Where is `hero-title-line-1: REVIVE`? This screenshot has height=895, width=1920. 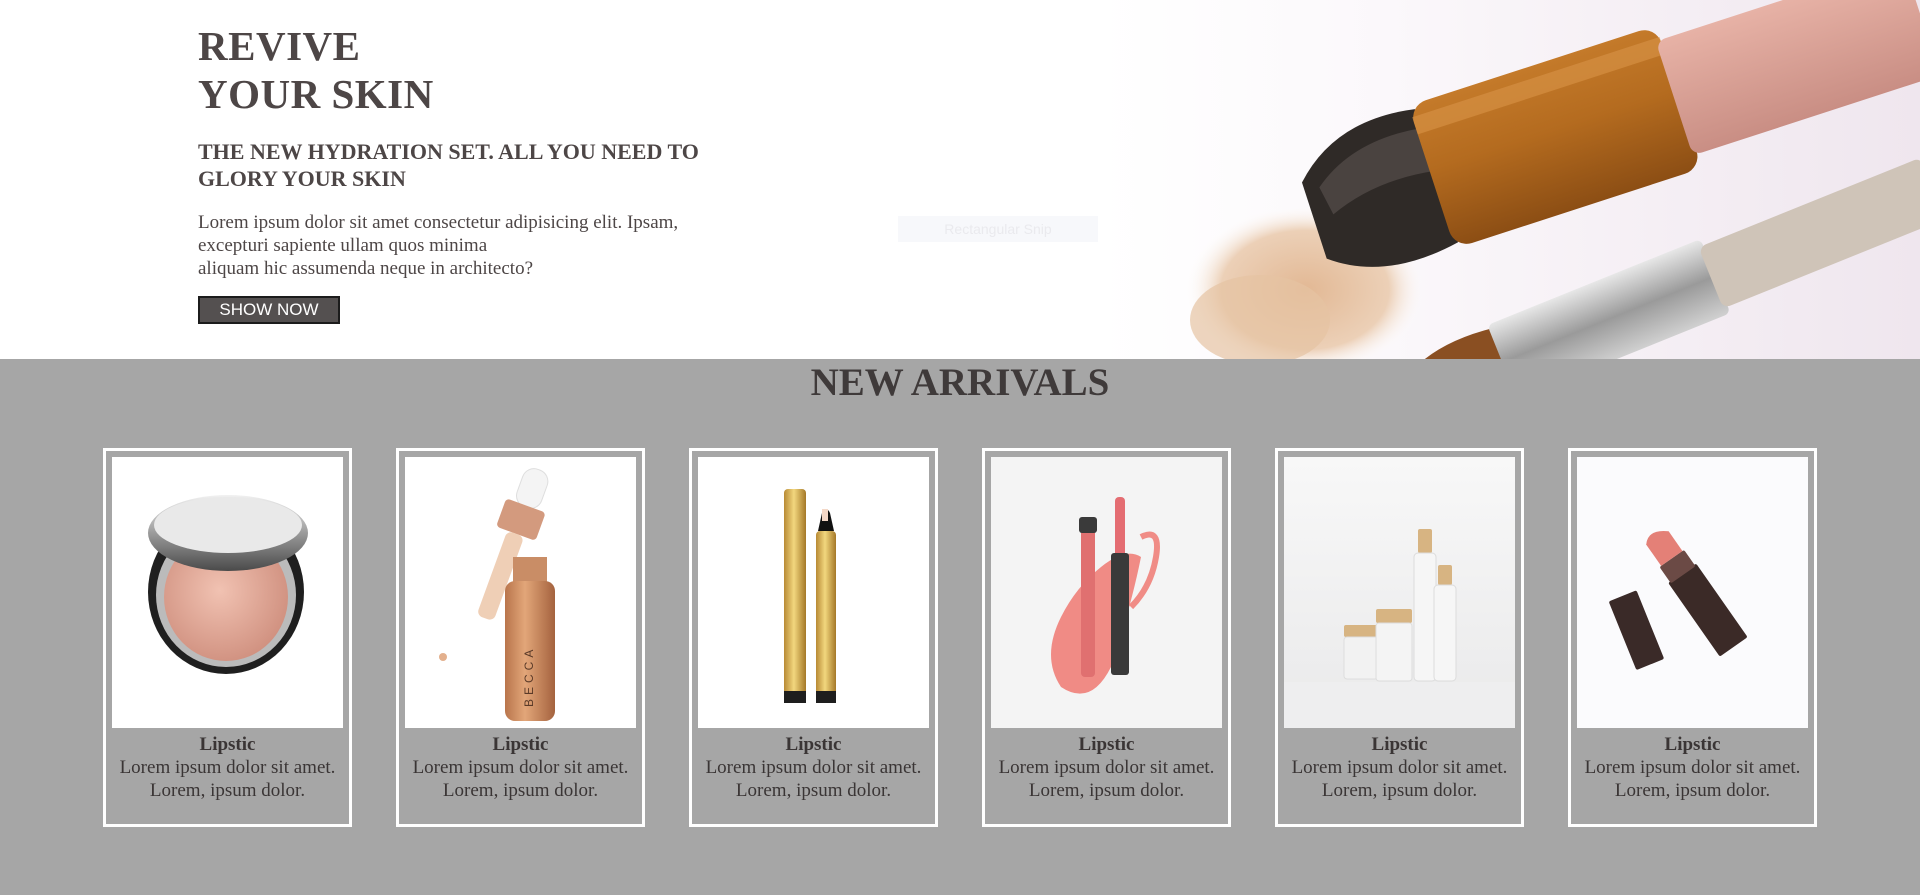 hero-title-line-1: REVIVE is located at coordinates (279, 46).